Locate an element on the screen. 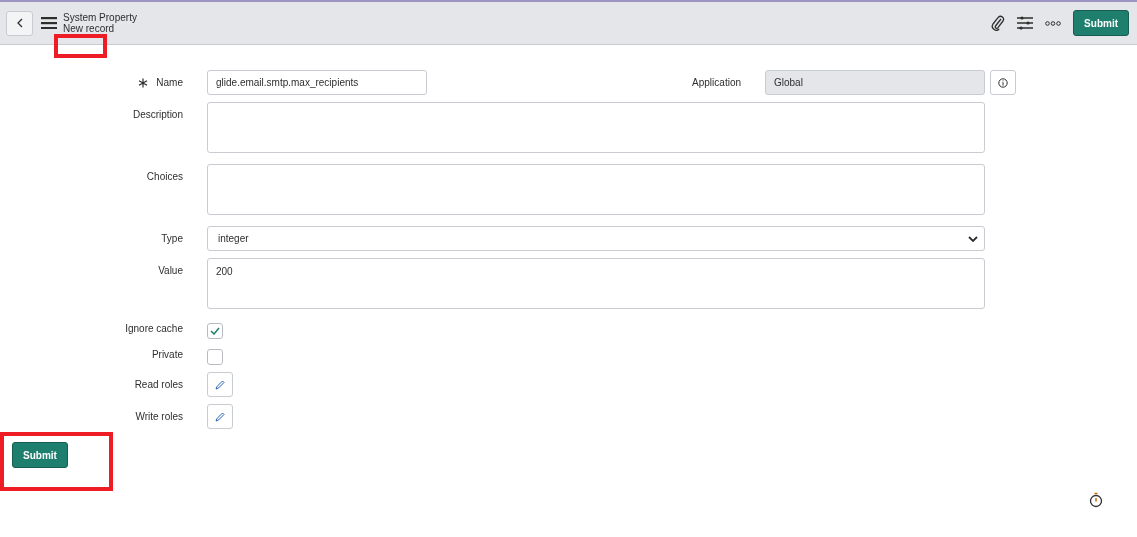 The width and height of the screenshot is (1137, 537). field-label: Read roles is located at coordinates (158, 384).